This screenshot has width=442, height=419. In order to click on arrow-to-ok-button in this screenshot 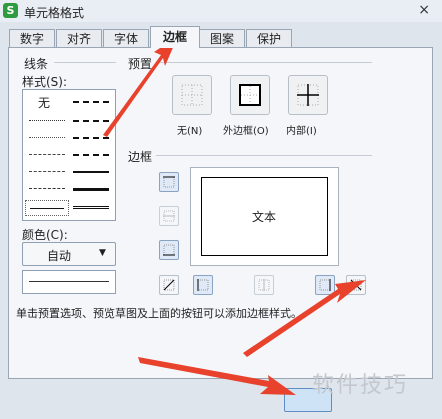, I will do `click(217, 376)`.